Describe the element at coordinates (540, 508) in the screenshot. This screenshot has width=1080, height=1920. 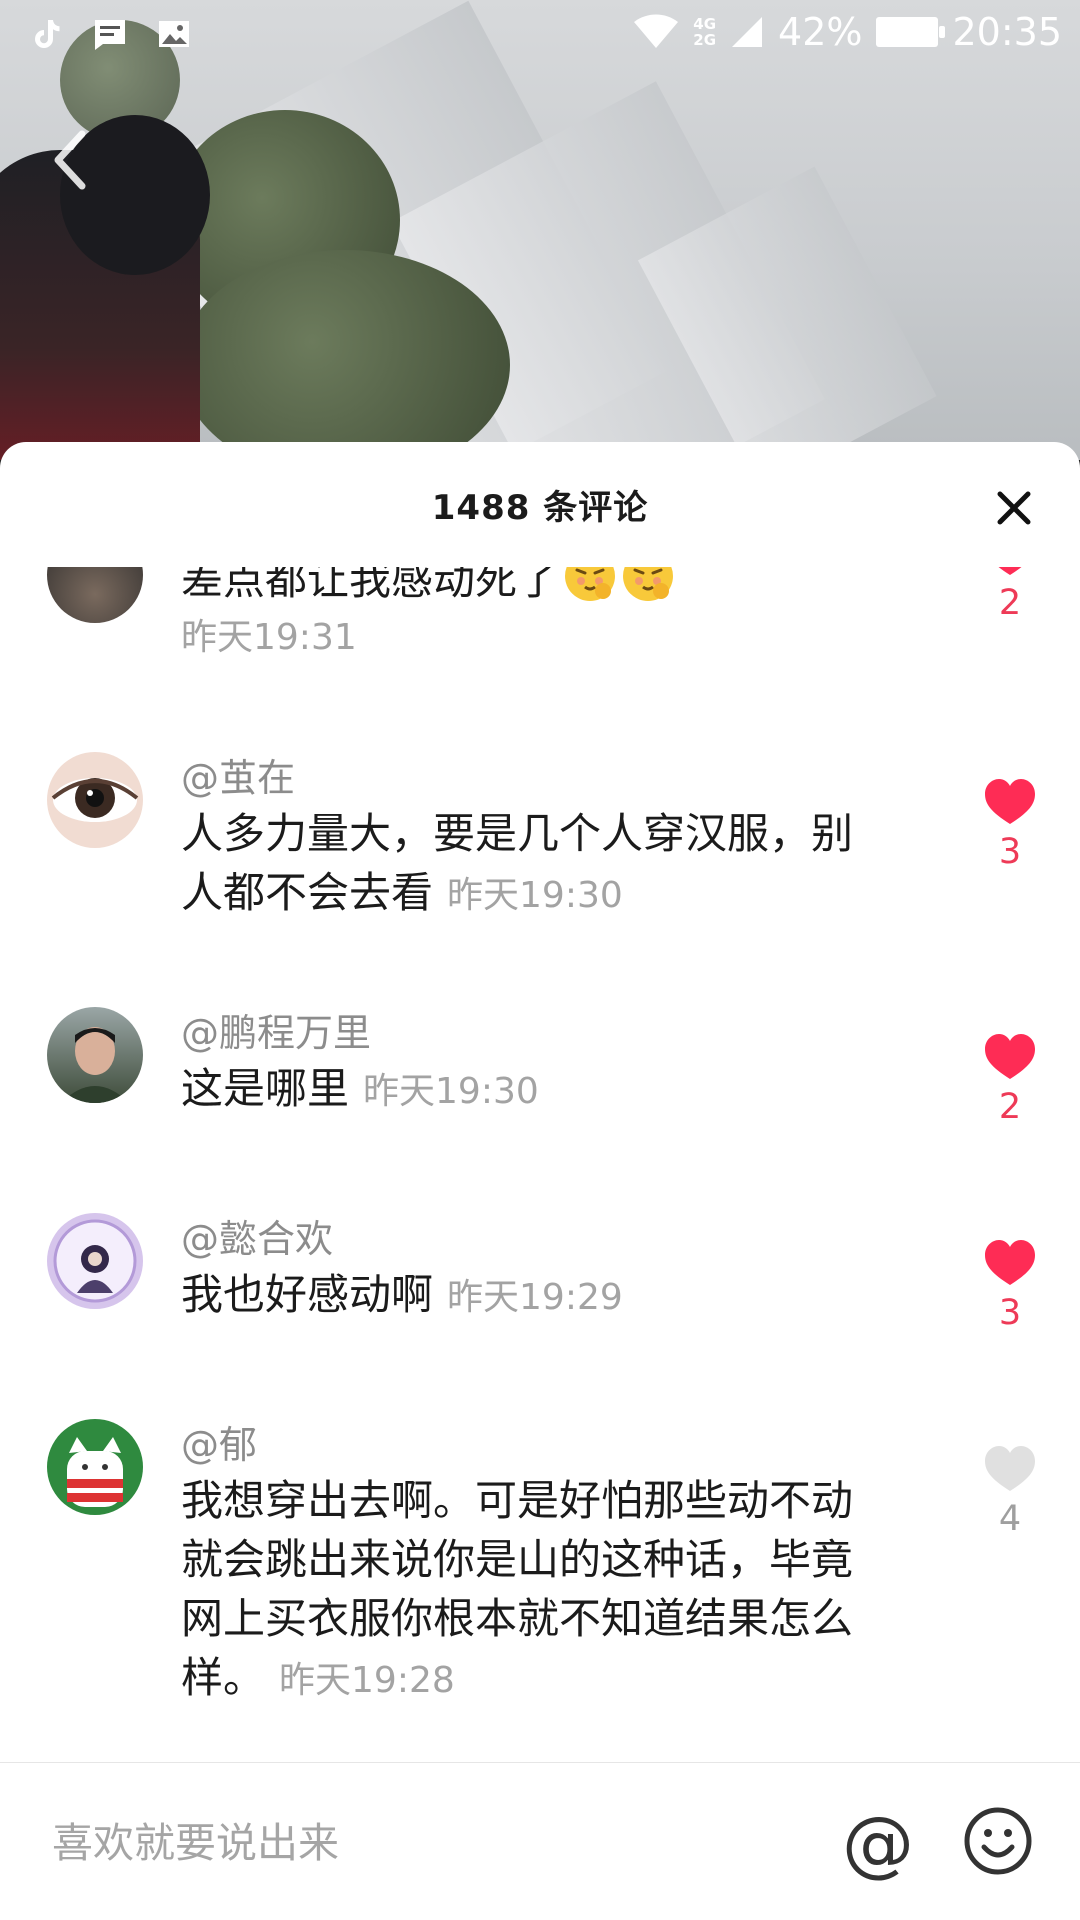
I see `comment-count-title: 1488 条评论` at that location.